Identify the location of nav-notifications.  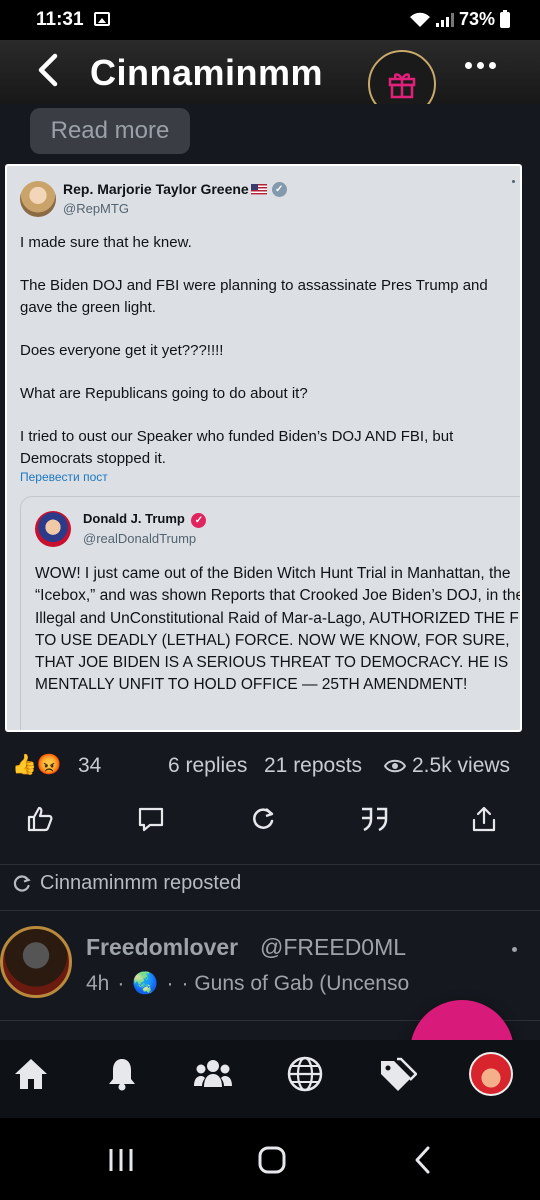
(122, 1074).